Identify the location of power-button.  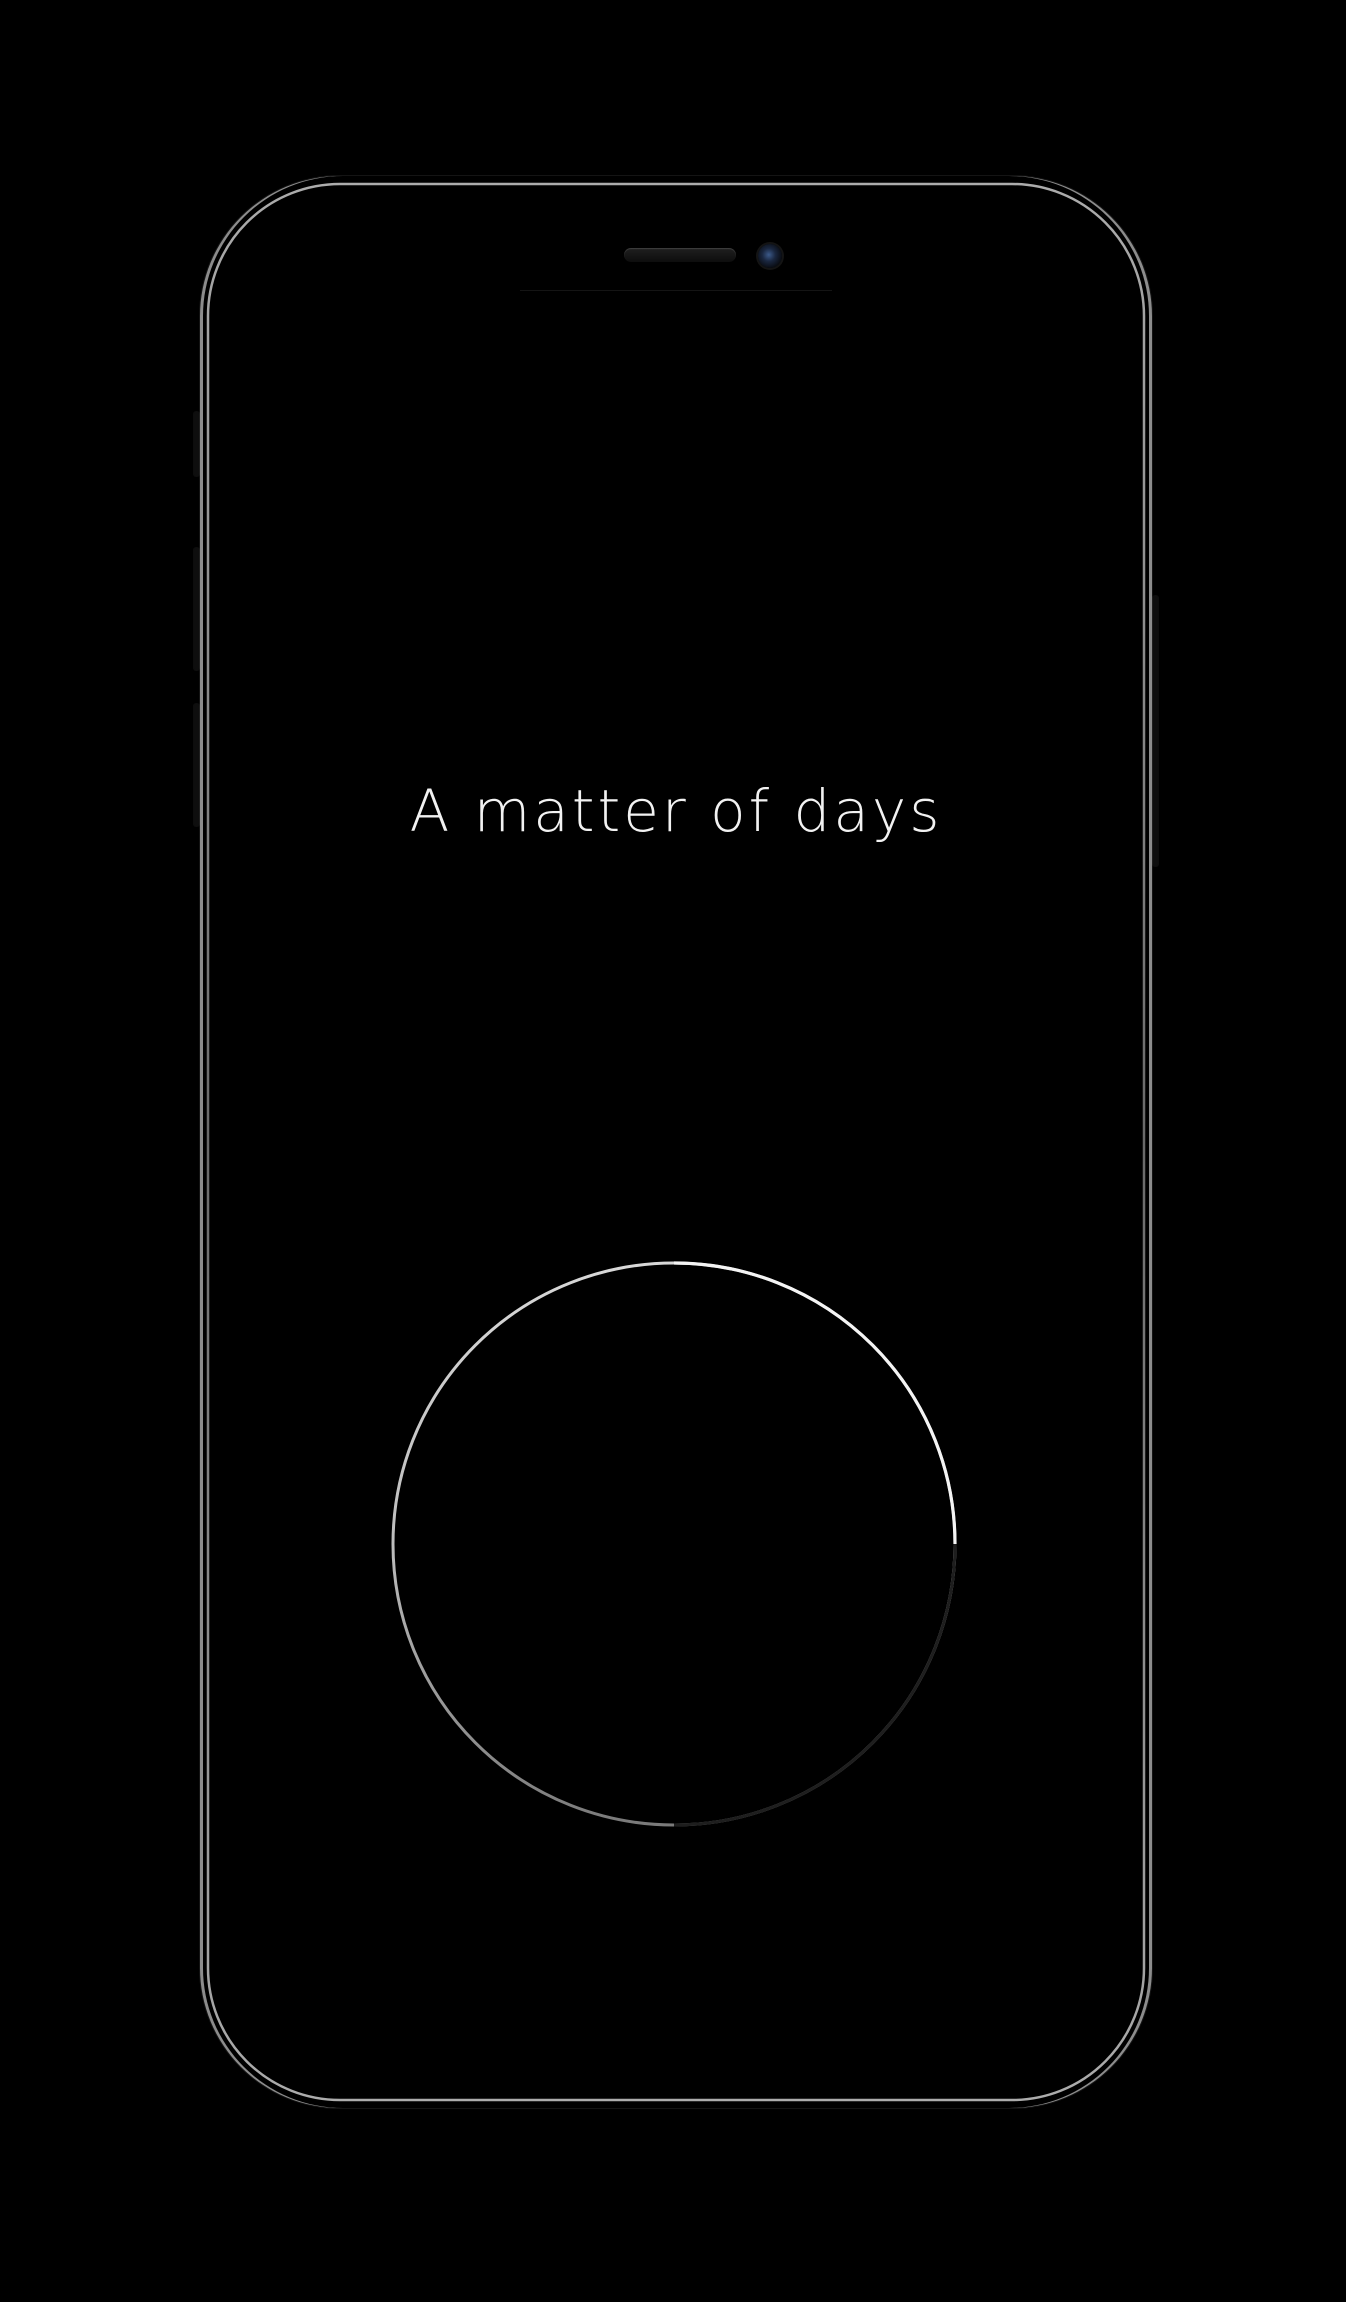
(1155, 731).